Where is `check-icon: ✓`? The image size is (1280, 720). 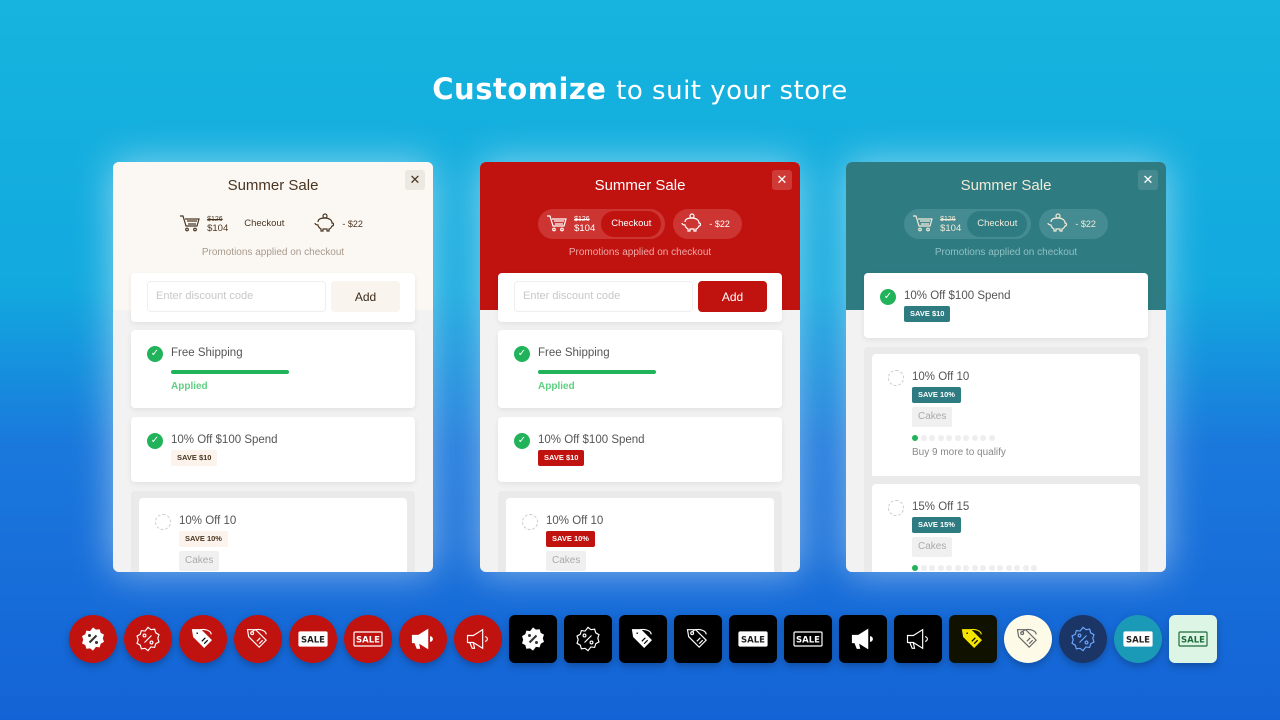
check-icon: ✓ is located at coordinates (155, 354).